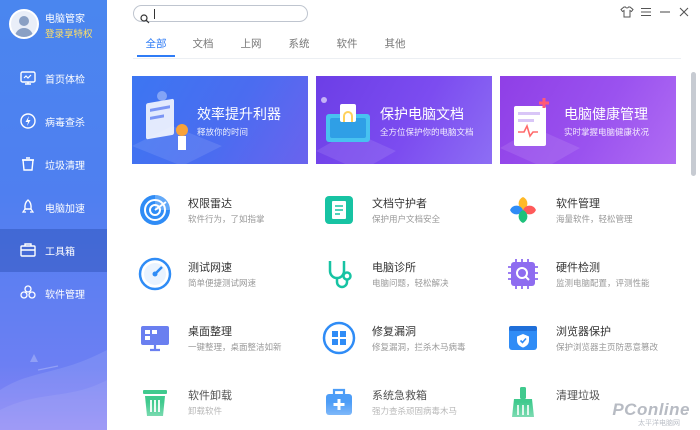 This screenshot has height=430, width=700. I want to click on tab-divider, so click(407, 58).